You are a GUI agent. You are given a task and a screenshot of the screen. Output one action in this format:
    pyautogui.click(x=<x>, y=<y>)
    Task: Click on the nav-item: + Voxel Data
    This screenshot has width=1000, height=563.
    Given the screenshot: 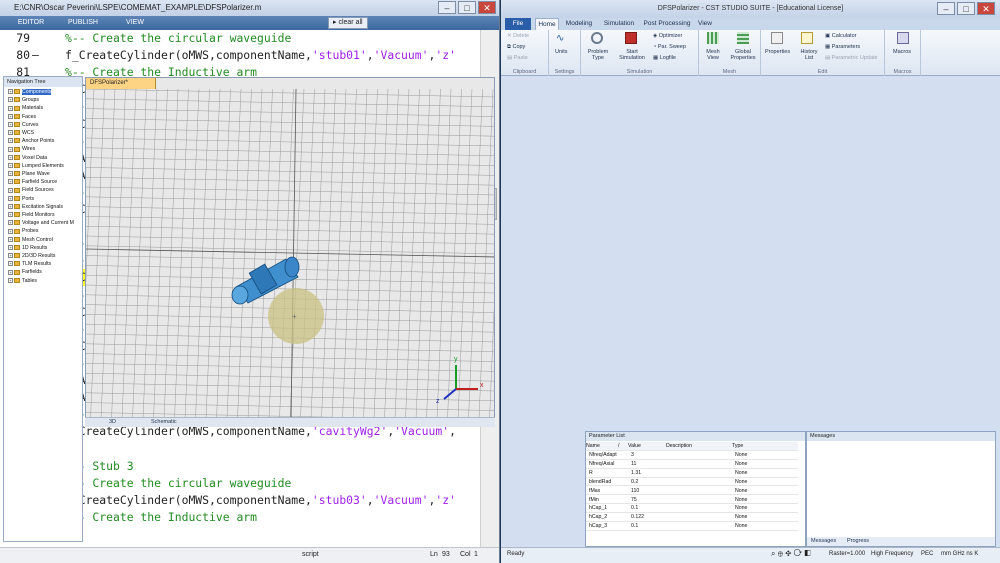 What is the action you would take?
    pyautogui.click(x=27, y=158)
    